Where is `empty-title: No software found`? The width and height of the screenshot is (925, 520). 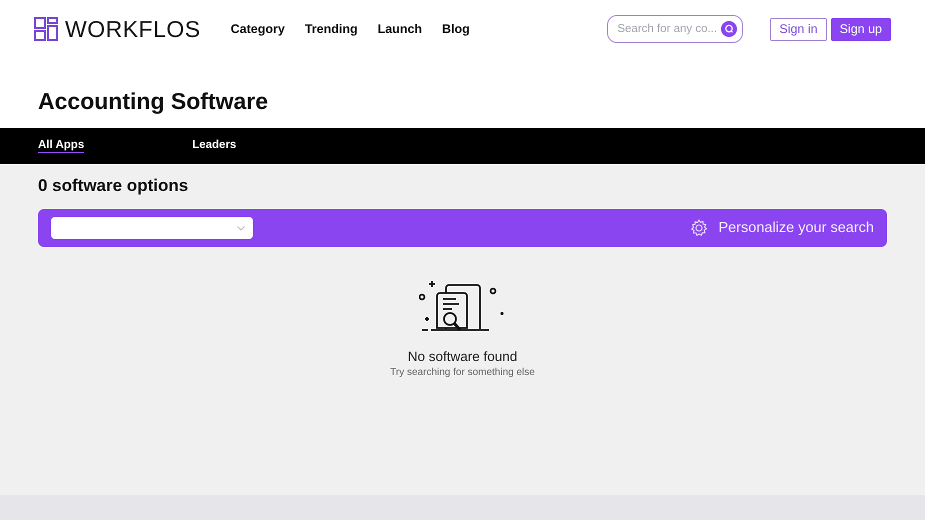 empty-title: No software found is located at coordinates (463, 356).